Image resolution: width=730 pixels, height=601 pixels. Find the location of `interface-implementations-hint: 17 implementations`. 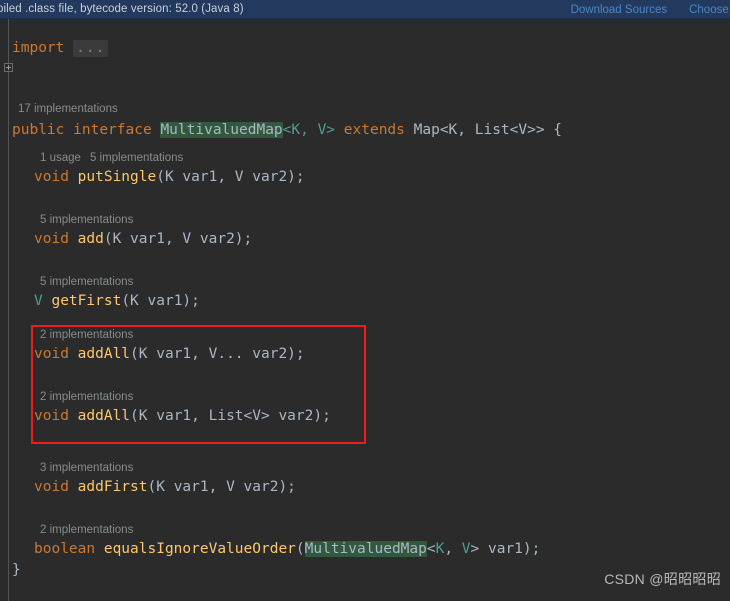

interface-implementations-hint: 17 implementations is located at coordinates (68, 109).